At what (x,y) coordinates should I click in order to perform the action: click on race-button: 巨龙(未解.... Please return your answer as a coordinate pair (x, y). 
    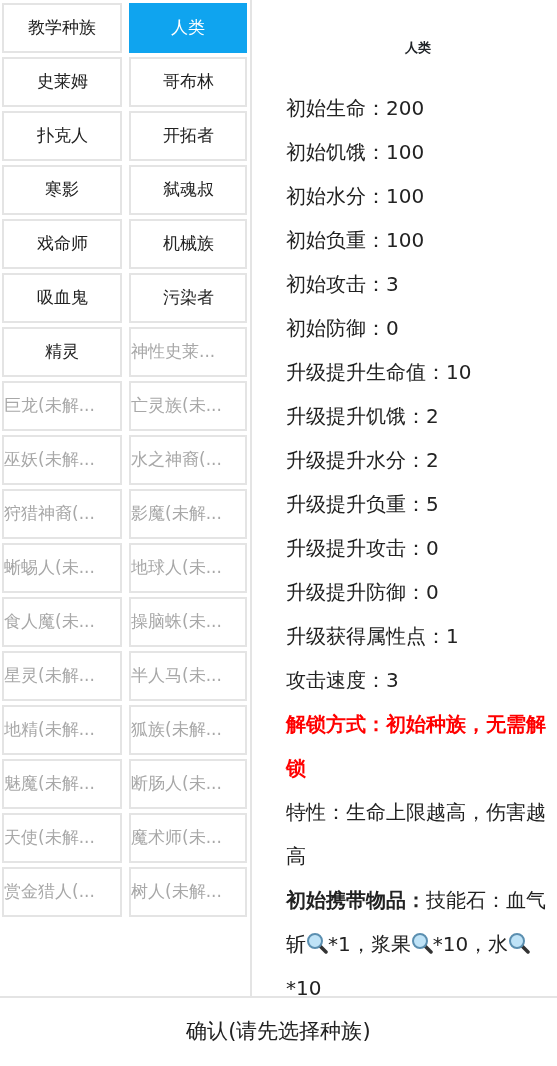
    Looking at the image, I should click on (62, 406).